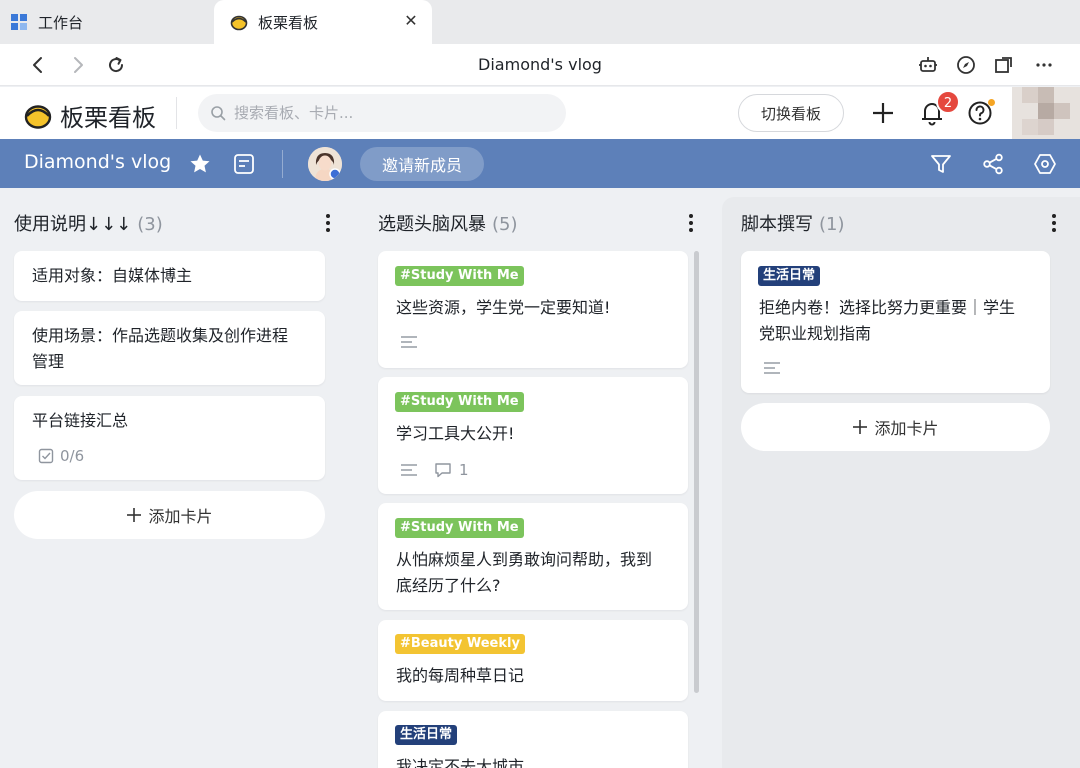 The height and width of the screenshot is (768, 1080). Describe the element at coordinates (200, 164) in the screenshot. I see `star-icon` at that location.